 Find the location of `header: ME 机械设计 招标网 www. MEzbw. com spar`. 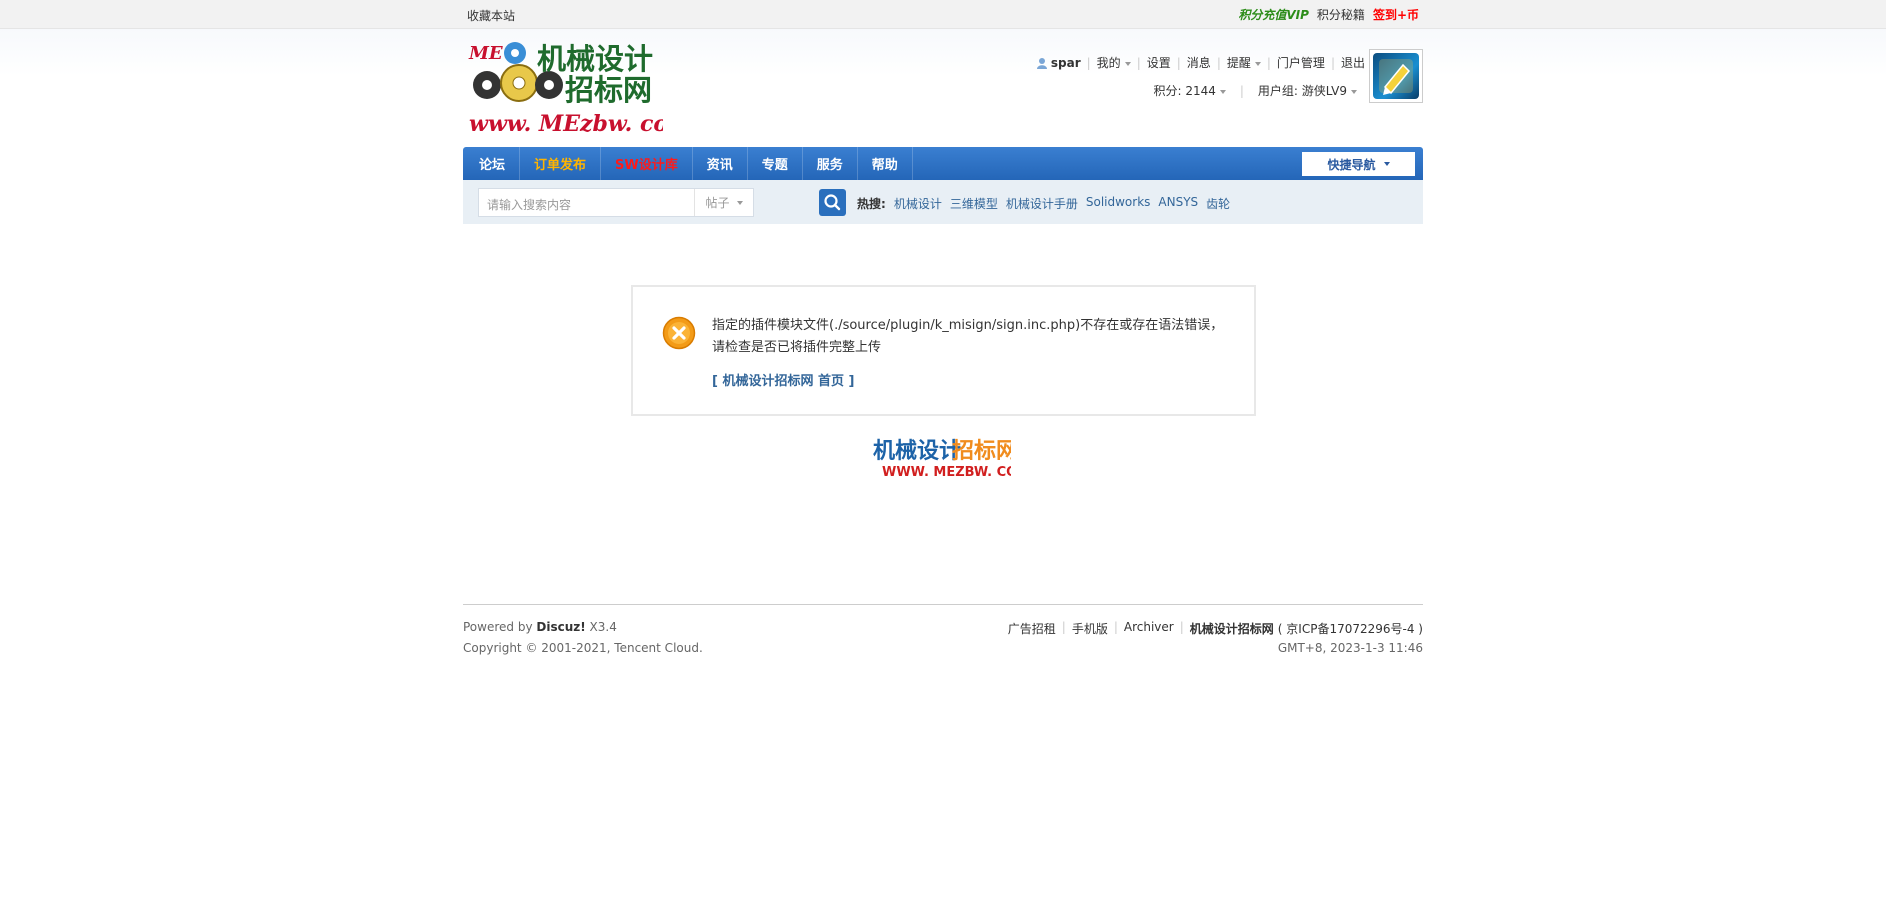

header: ME 机械设计 招标网 www. MEzbw. com spar is located at coordinates (943, 88).